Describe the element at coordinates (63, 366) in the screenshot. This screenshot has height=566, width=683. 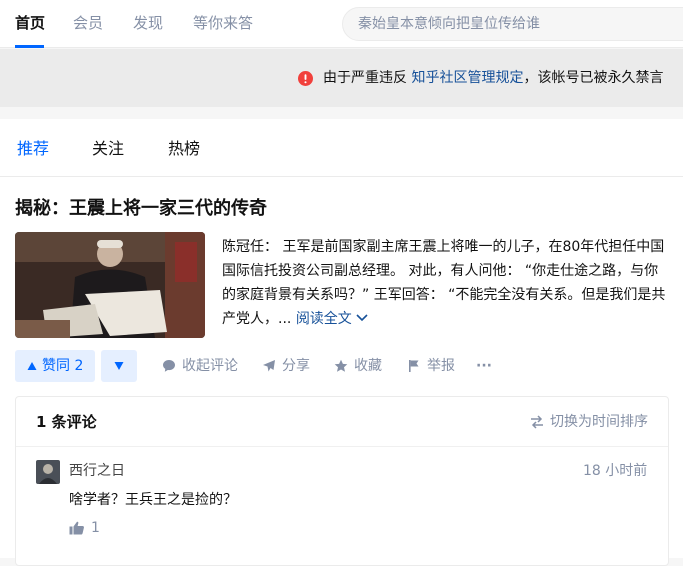
I see `vote-up-label: 赞同 2` at that location.